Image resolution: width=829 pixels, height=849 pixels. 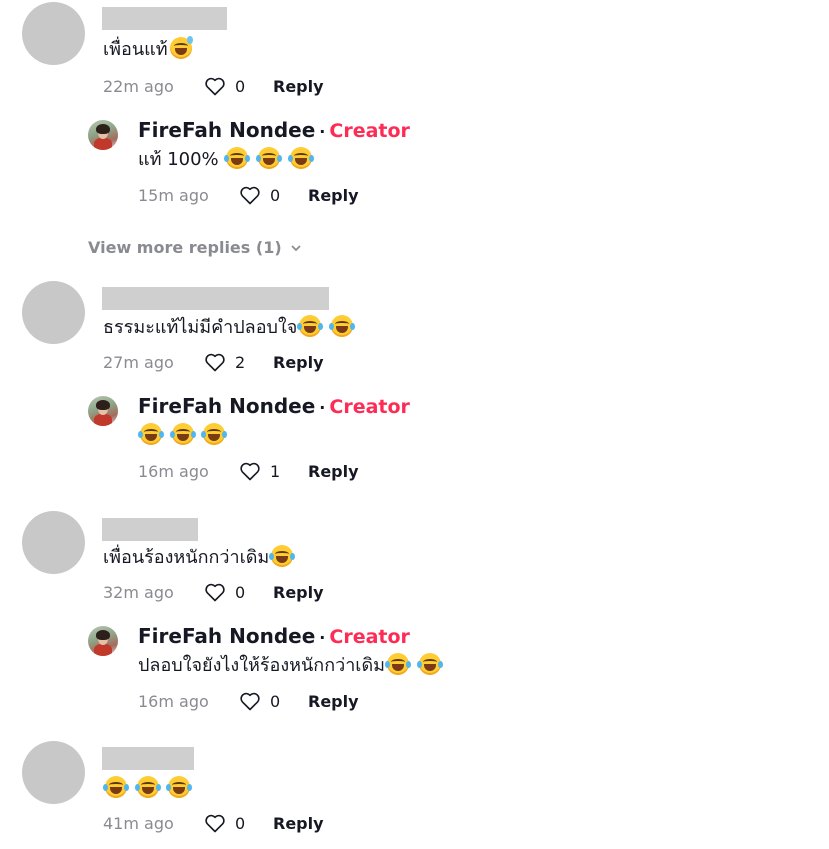 I want to click on reply-text: ปลอบใจยังไงให้ร้องหนักกว่าเดิม, so click(x=290, y=665).